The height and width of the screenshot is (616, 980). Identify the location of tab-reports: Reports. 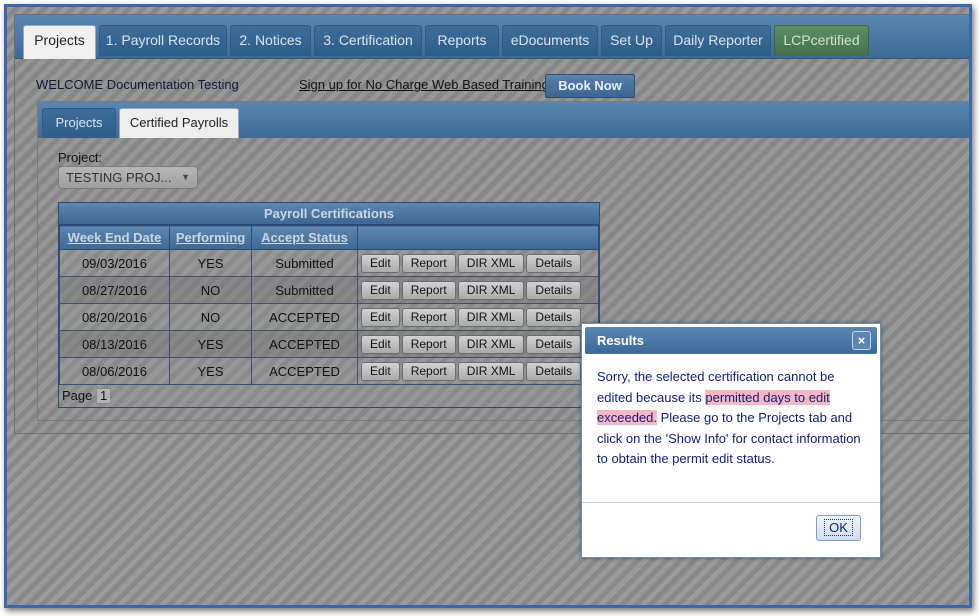
(462, 40).